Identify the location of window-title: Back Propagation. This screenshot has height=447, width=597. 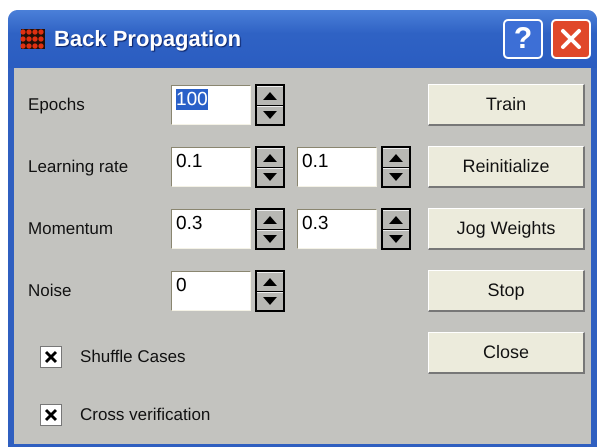
(148, 39).